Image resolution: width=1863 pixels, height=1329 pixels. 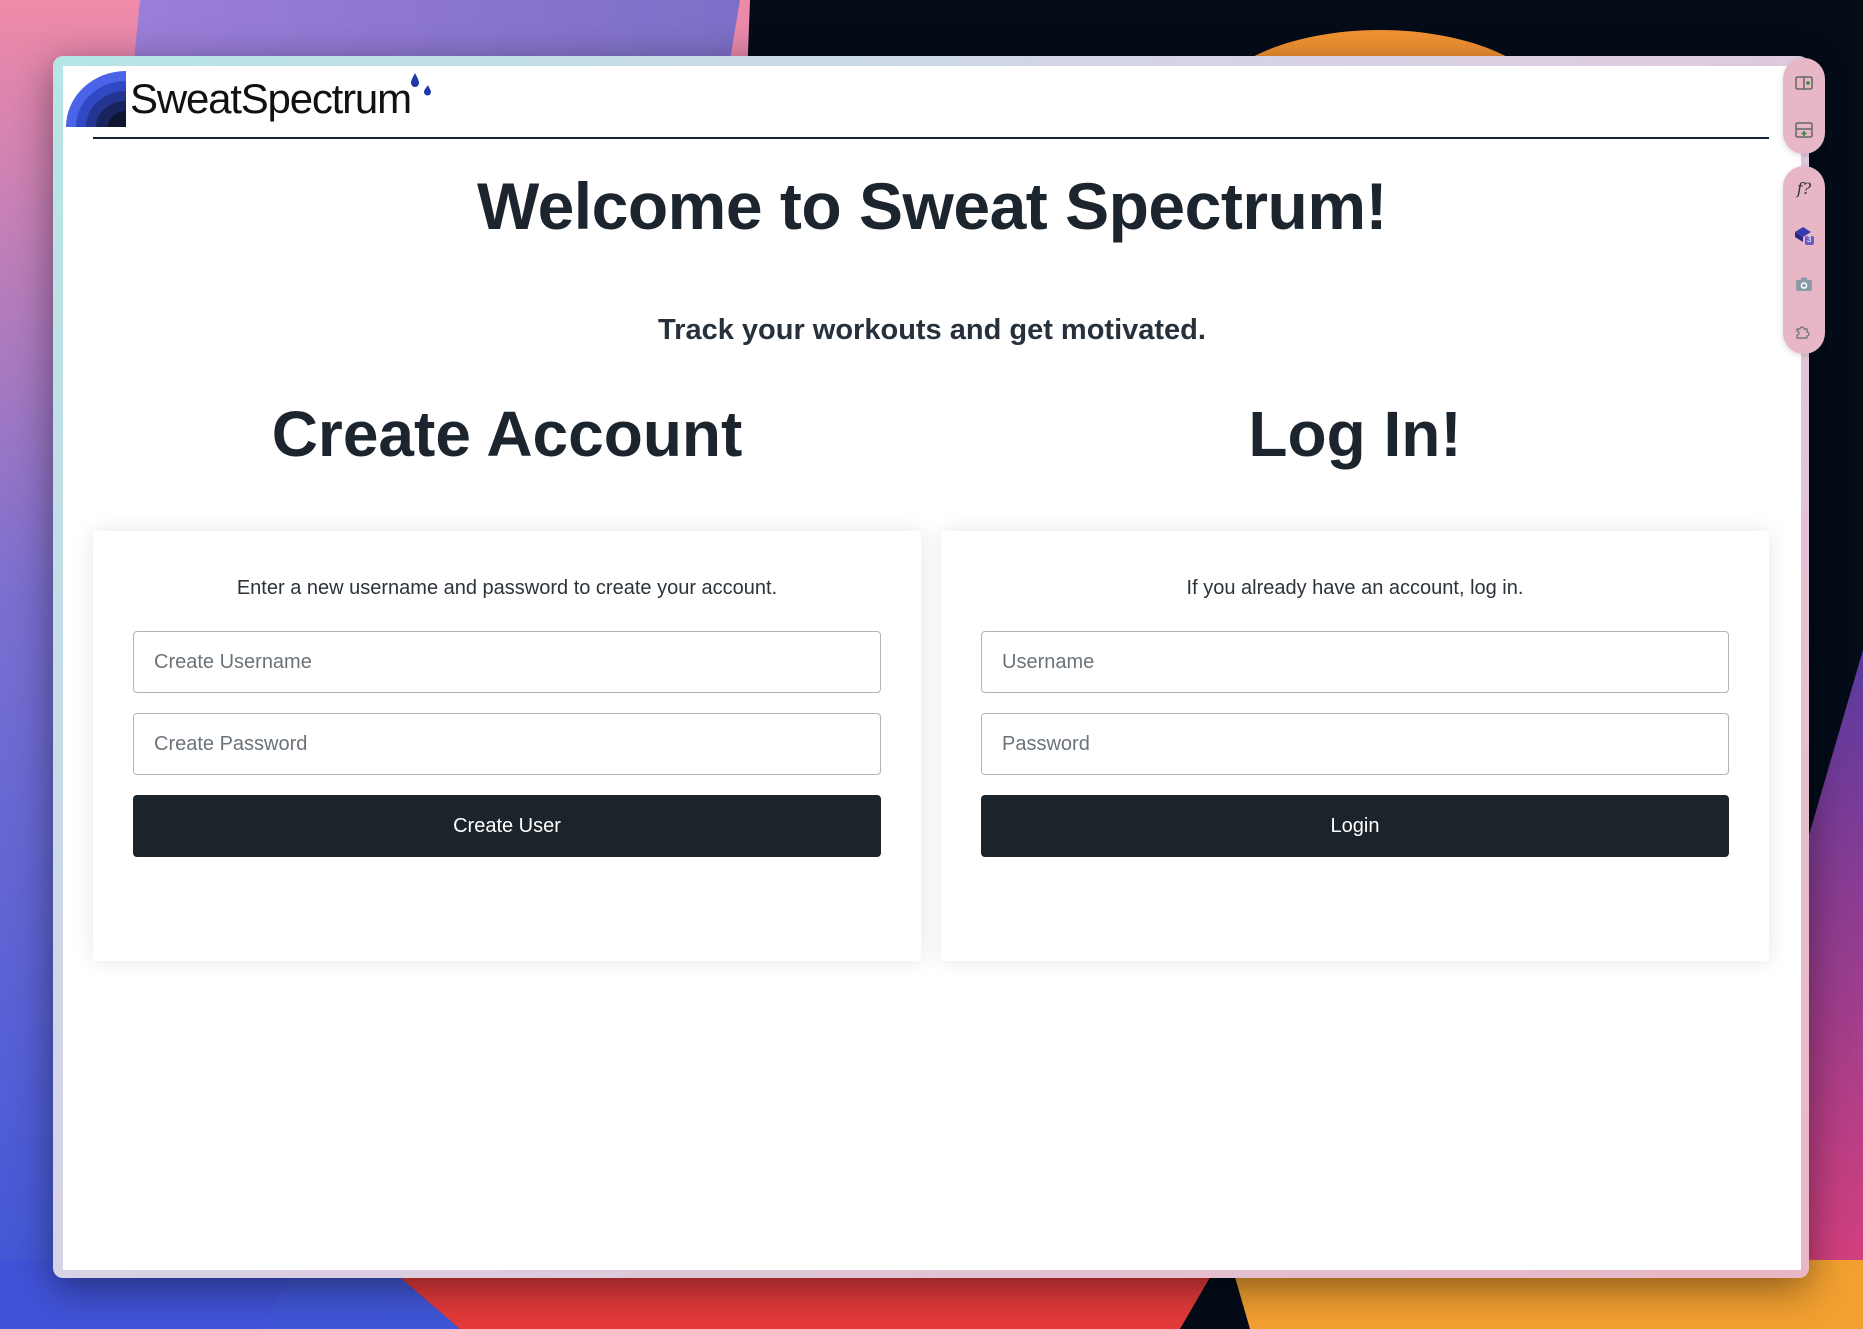 I want to click on puzzle-icon, so click(x=1804, y=331).